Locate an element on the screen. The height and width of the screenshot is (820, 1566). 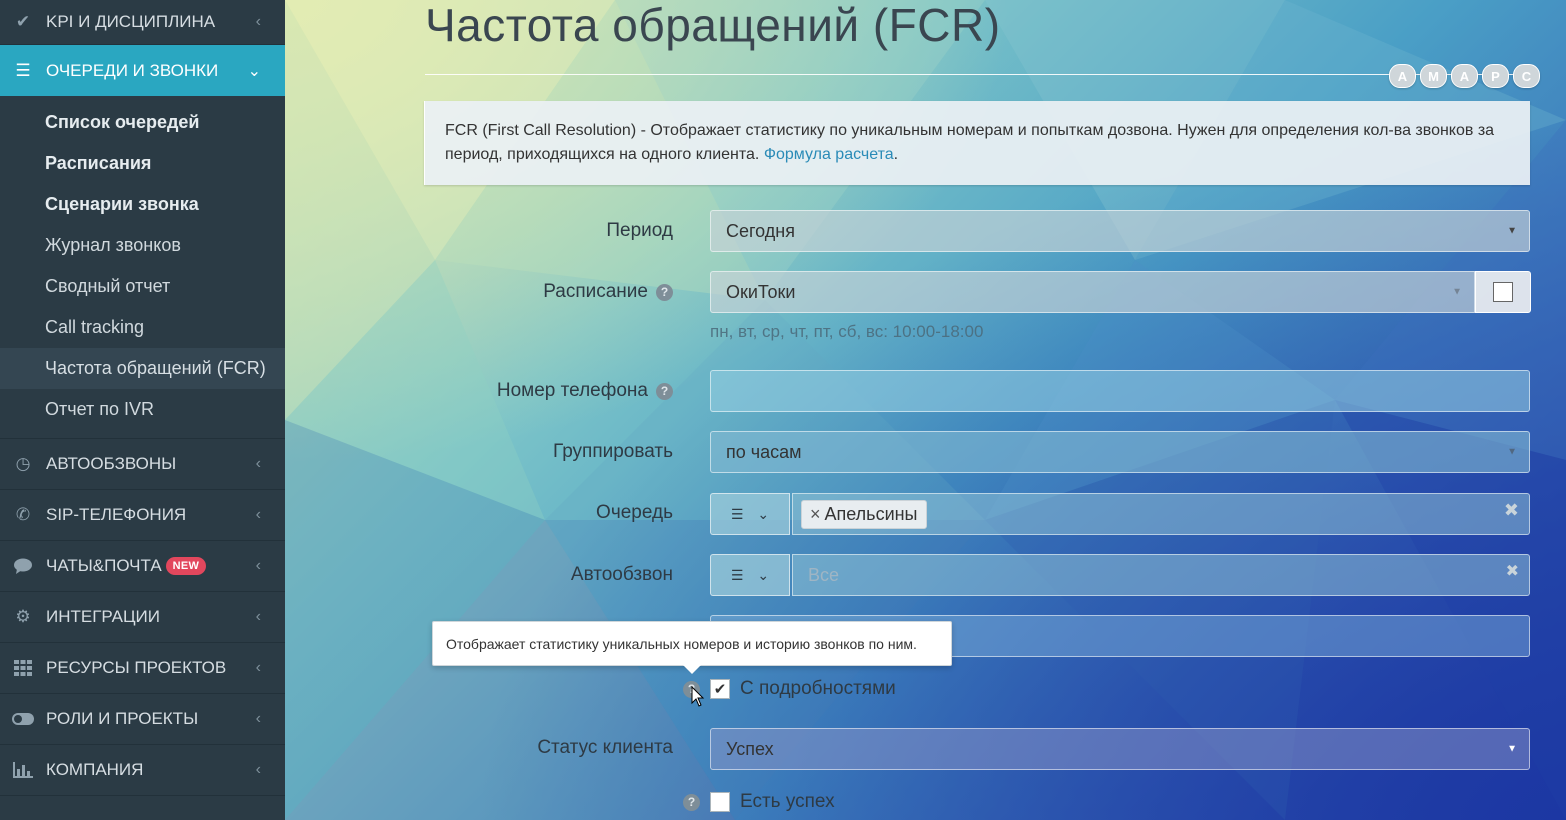
letter-badge: P is located at coordinates (1495, 76).